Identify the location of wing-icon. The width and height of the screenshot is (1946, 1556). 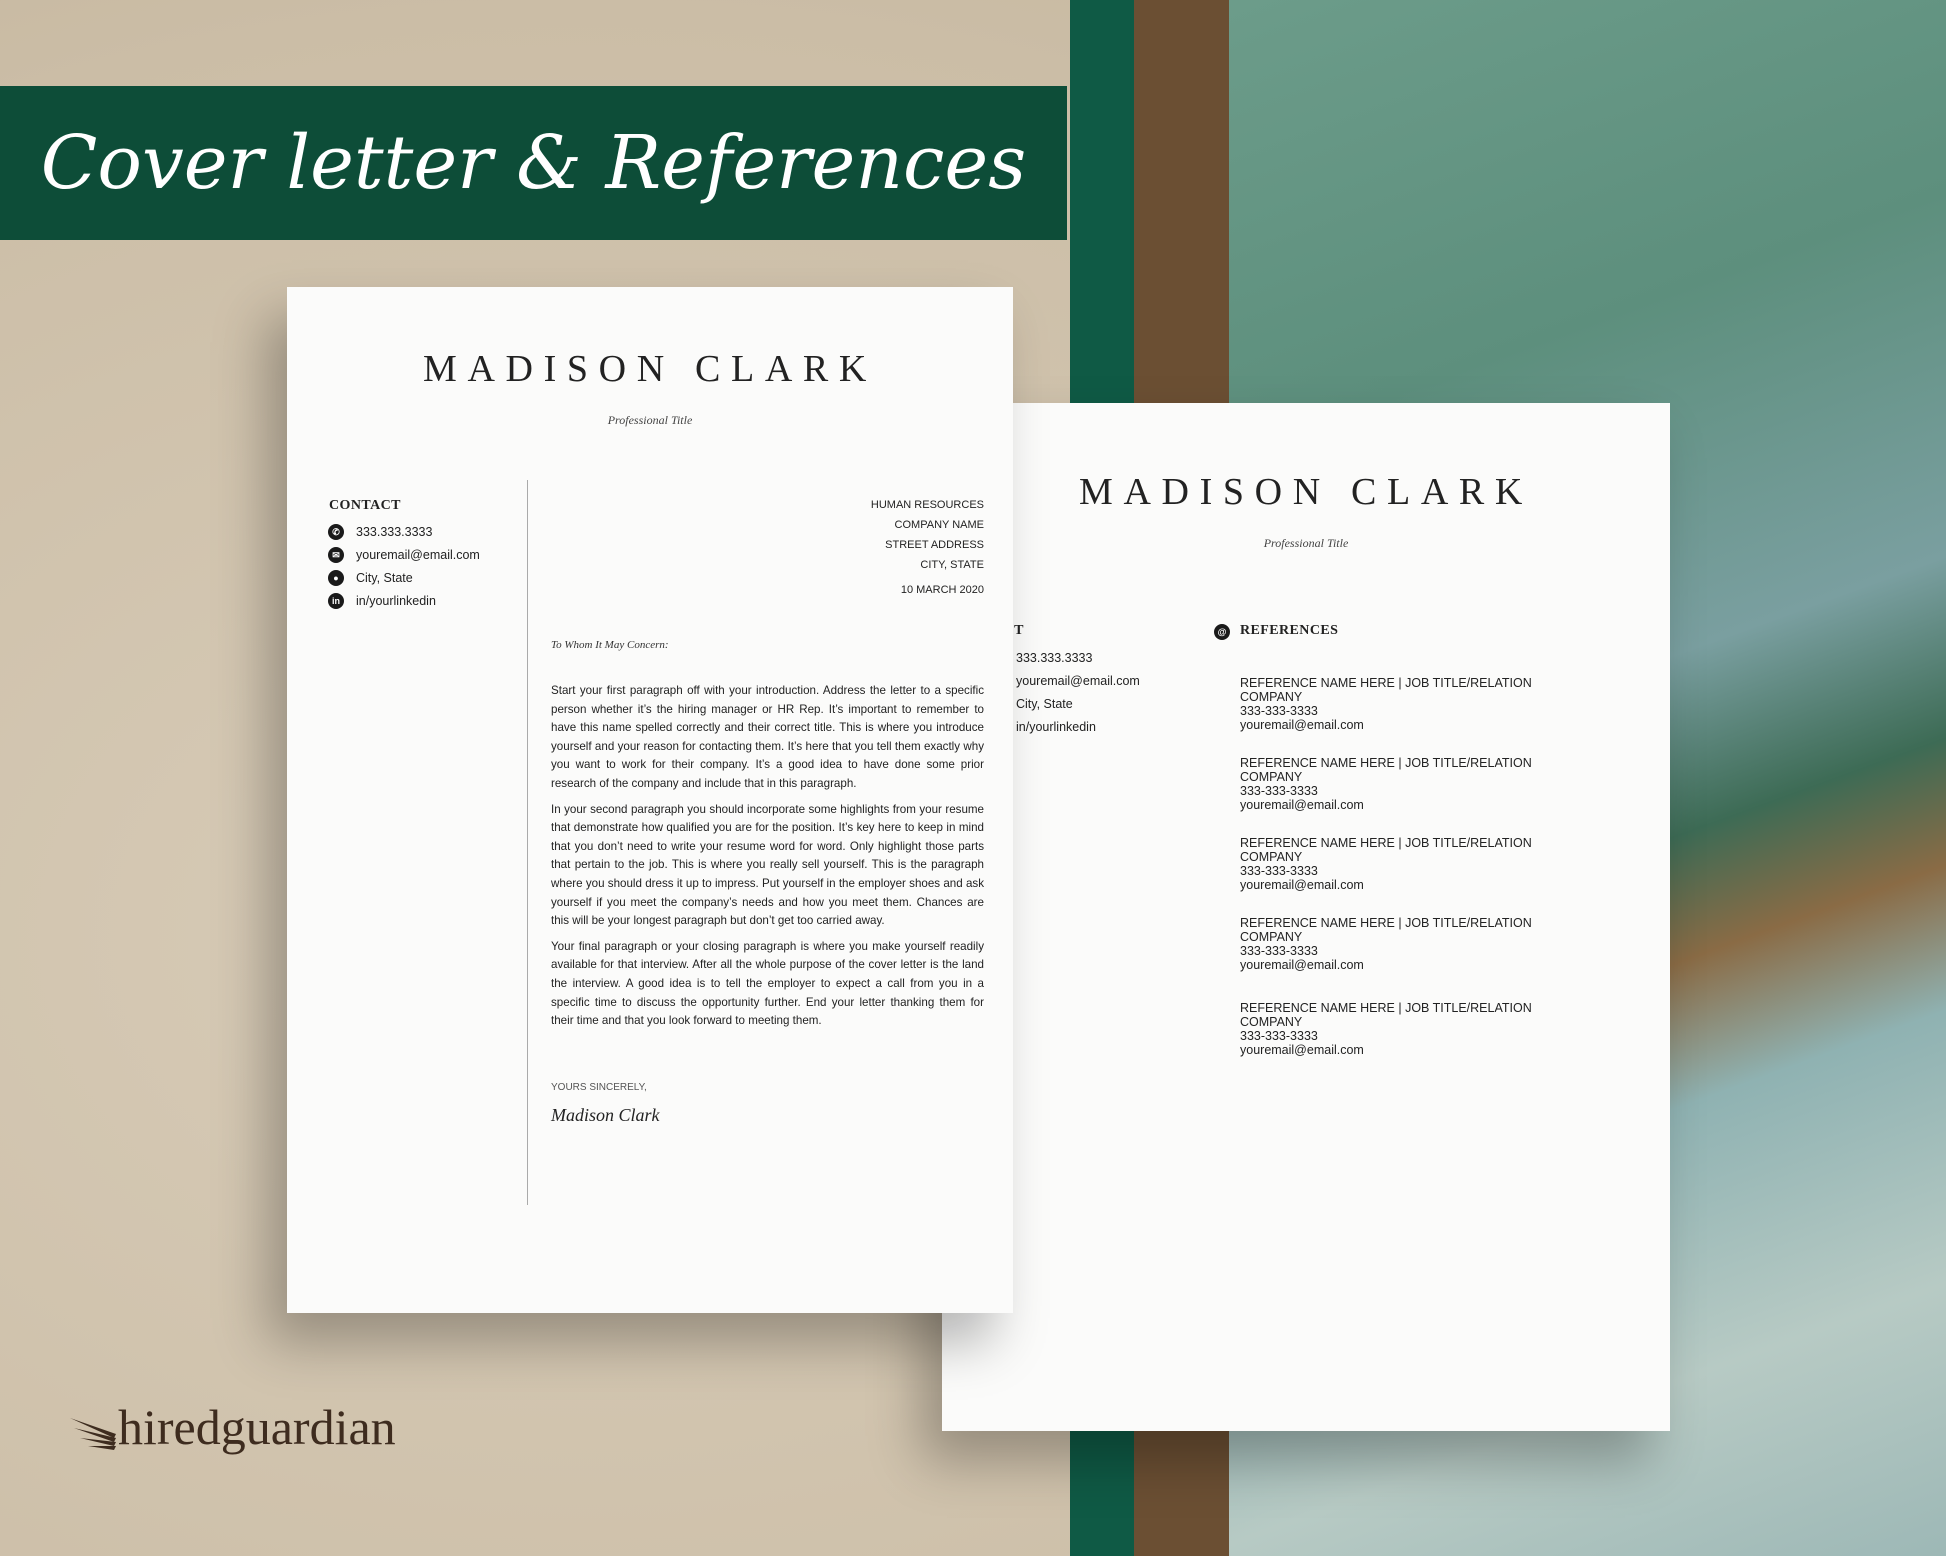
(93, 1434).